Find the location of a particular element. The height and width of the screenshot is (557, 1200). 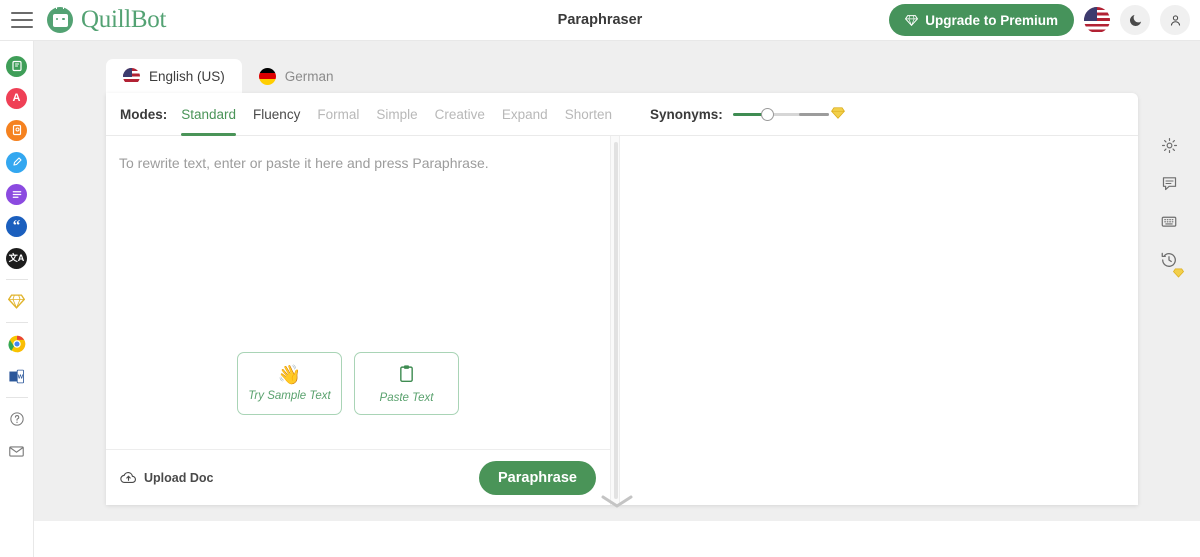

co-writer-icon is located at coordinates (16, 162).